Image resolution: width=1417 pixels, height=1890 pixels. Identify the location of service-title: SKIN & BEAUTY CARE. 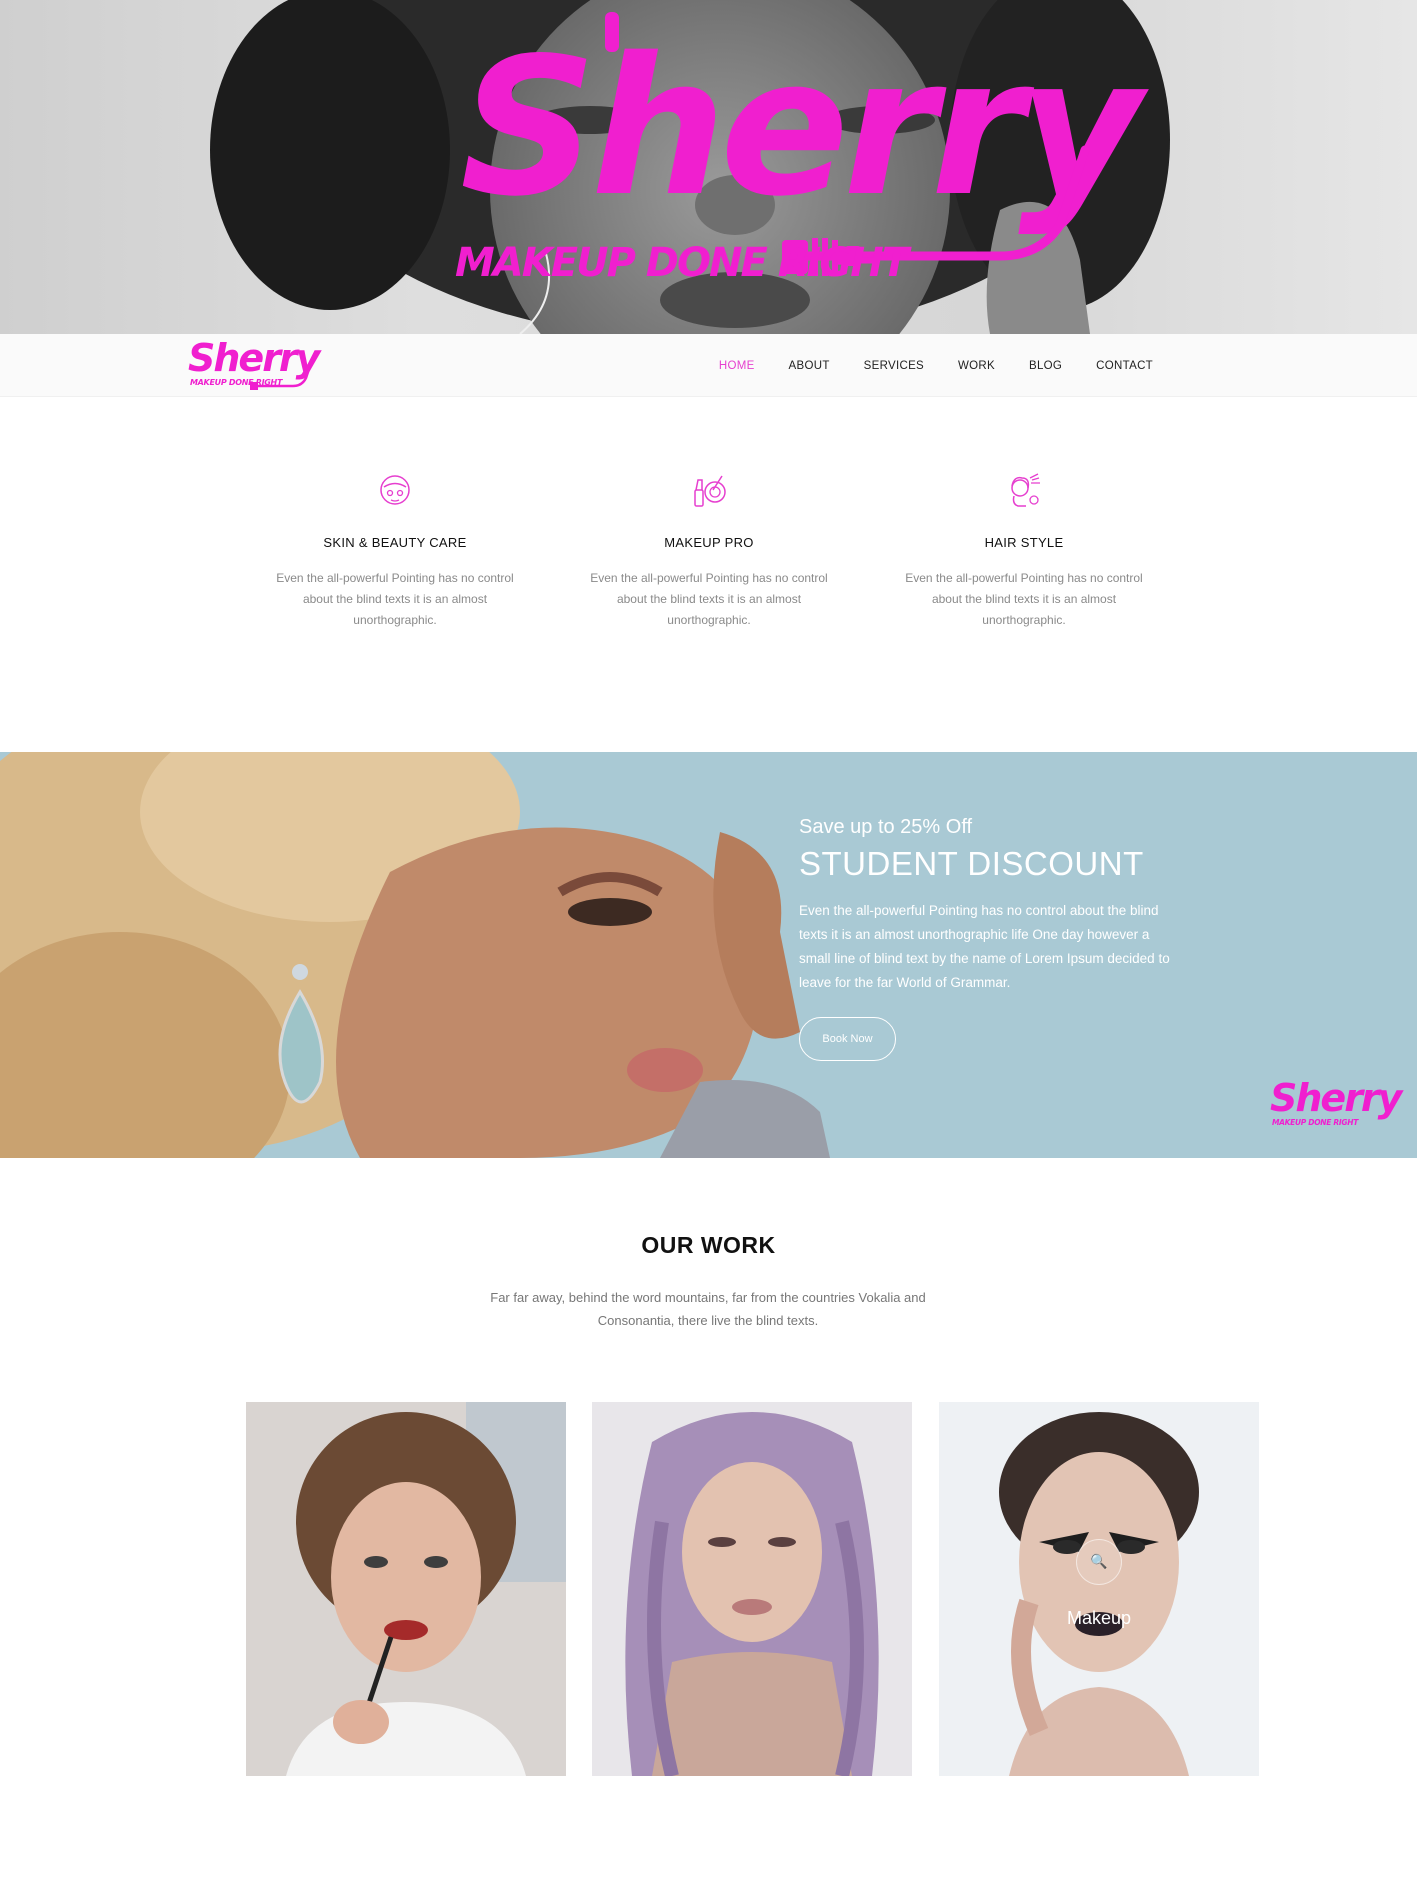
(395, 542).